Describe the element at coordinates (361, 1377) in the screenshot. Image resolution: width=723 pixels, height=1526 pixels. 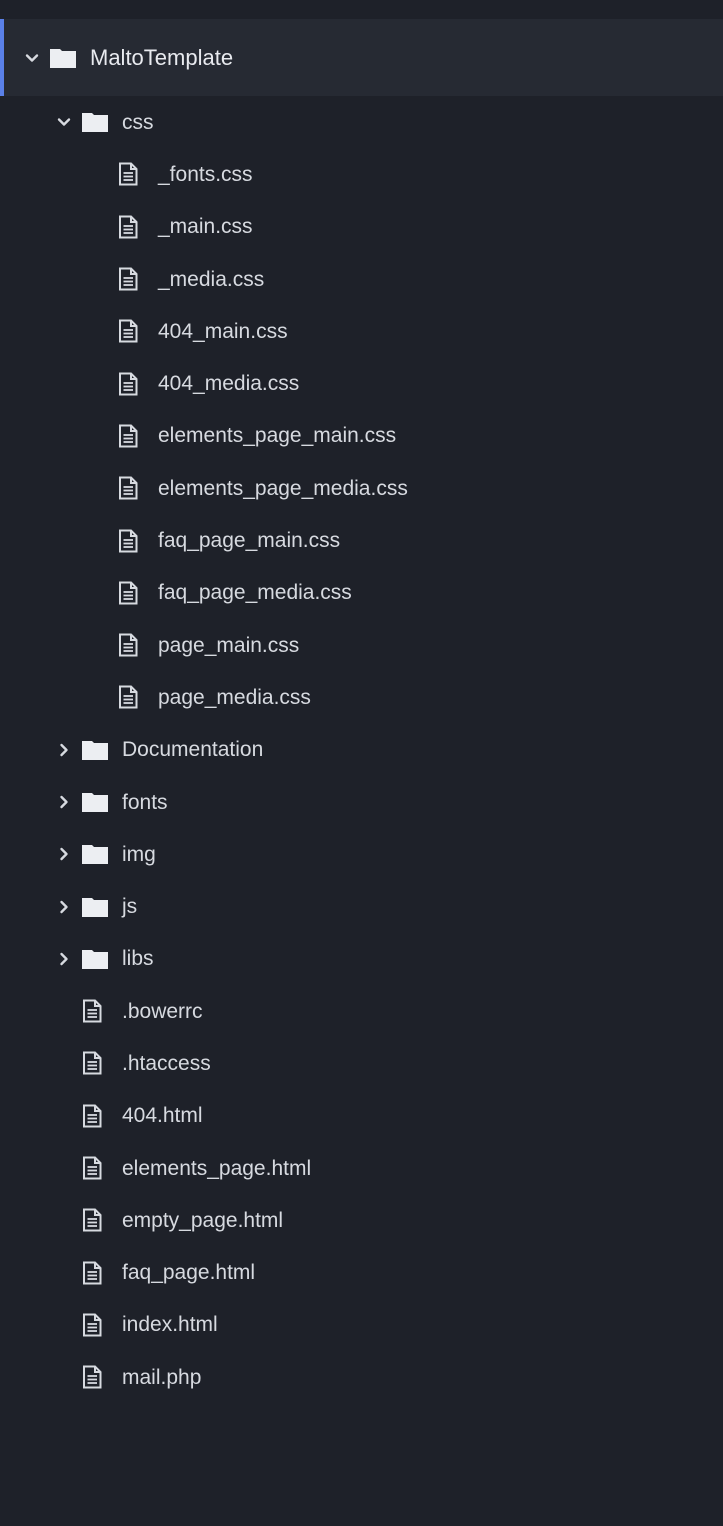
I see `tree-file-root-7: mail.php` at that location.